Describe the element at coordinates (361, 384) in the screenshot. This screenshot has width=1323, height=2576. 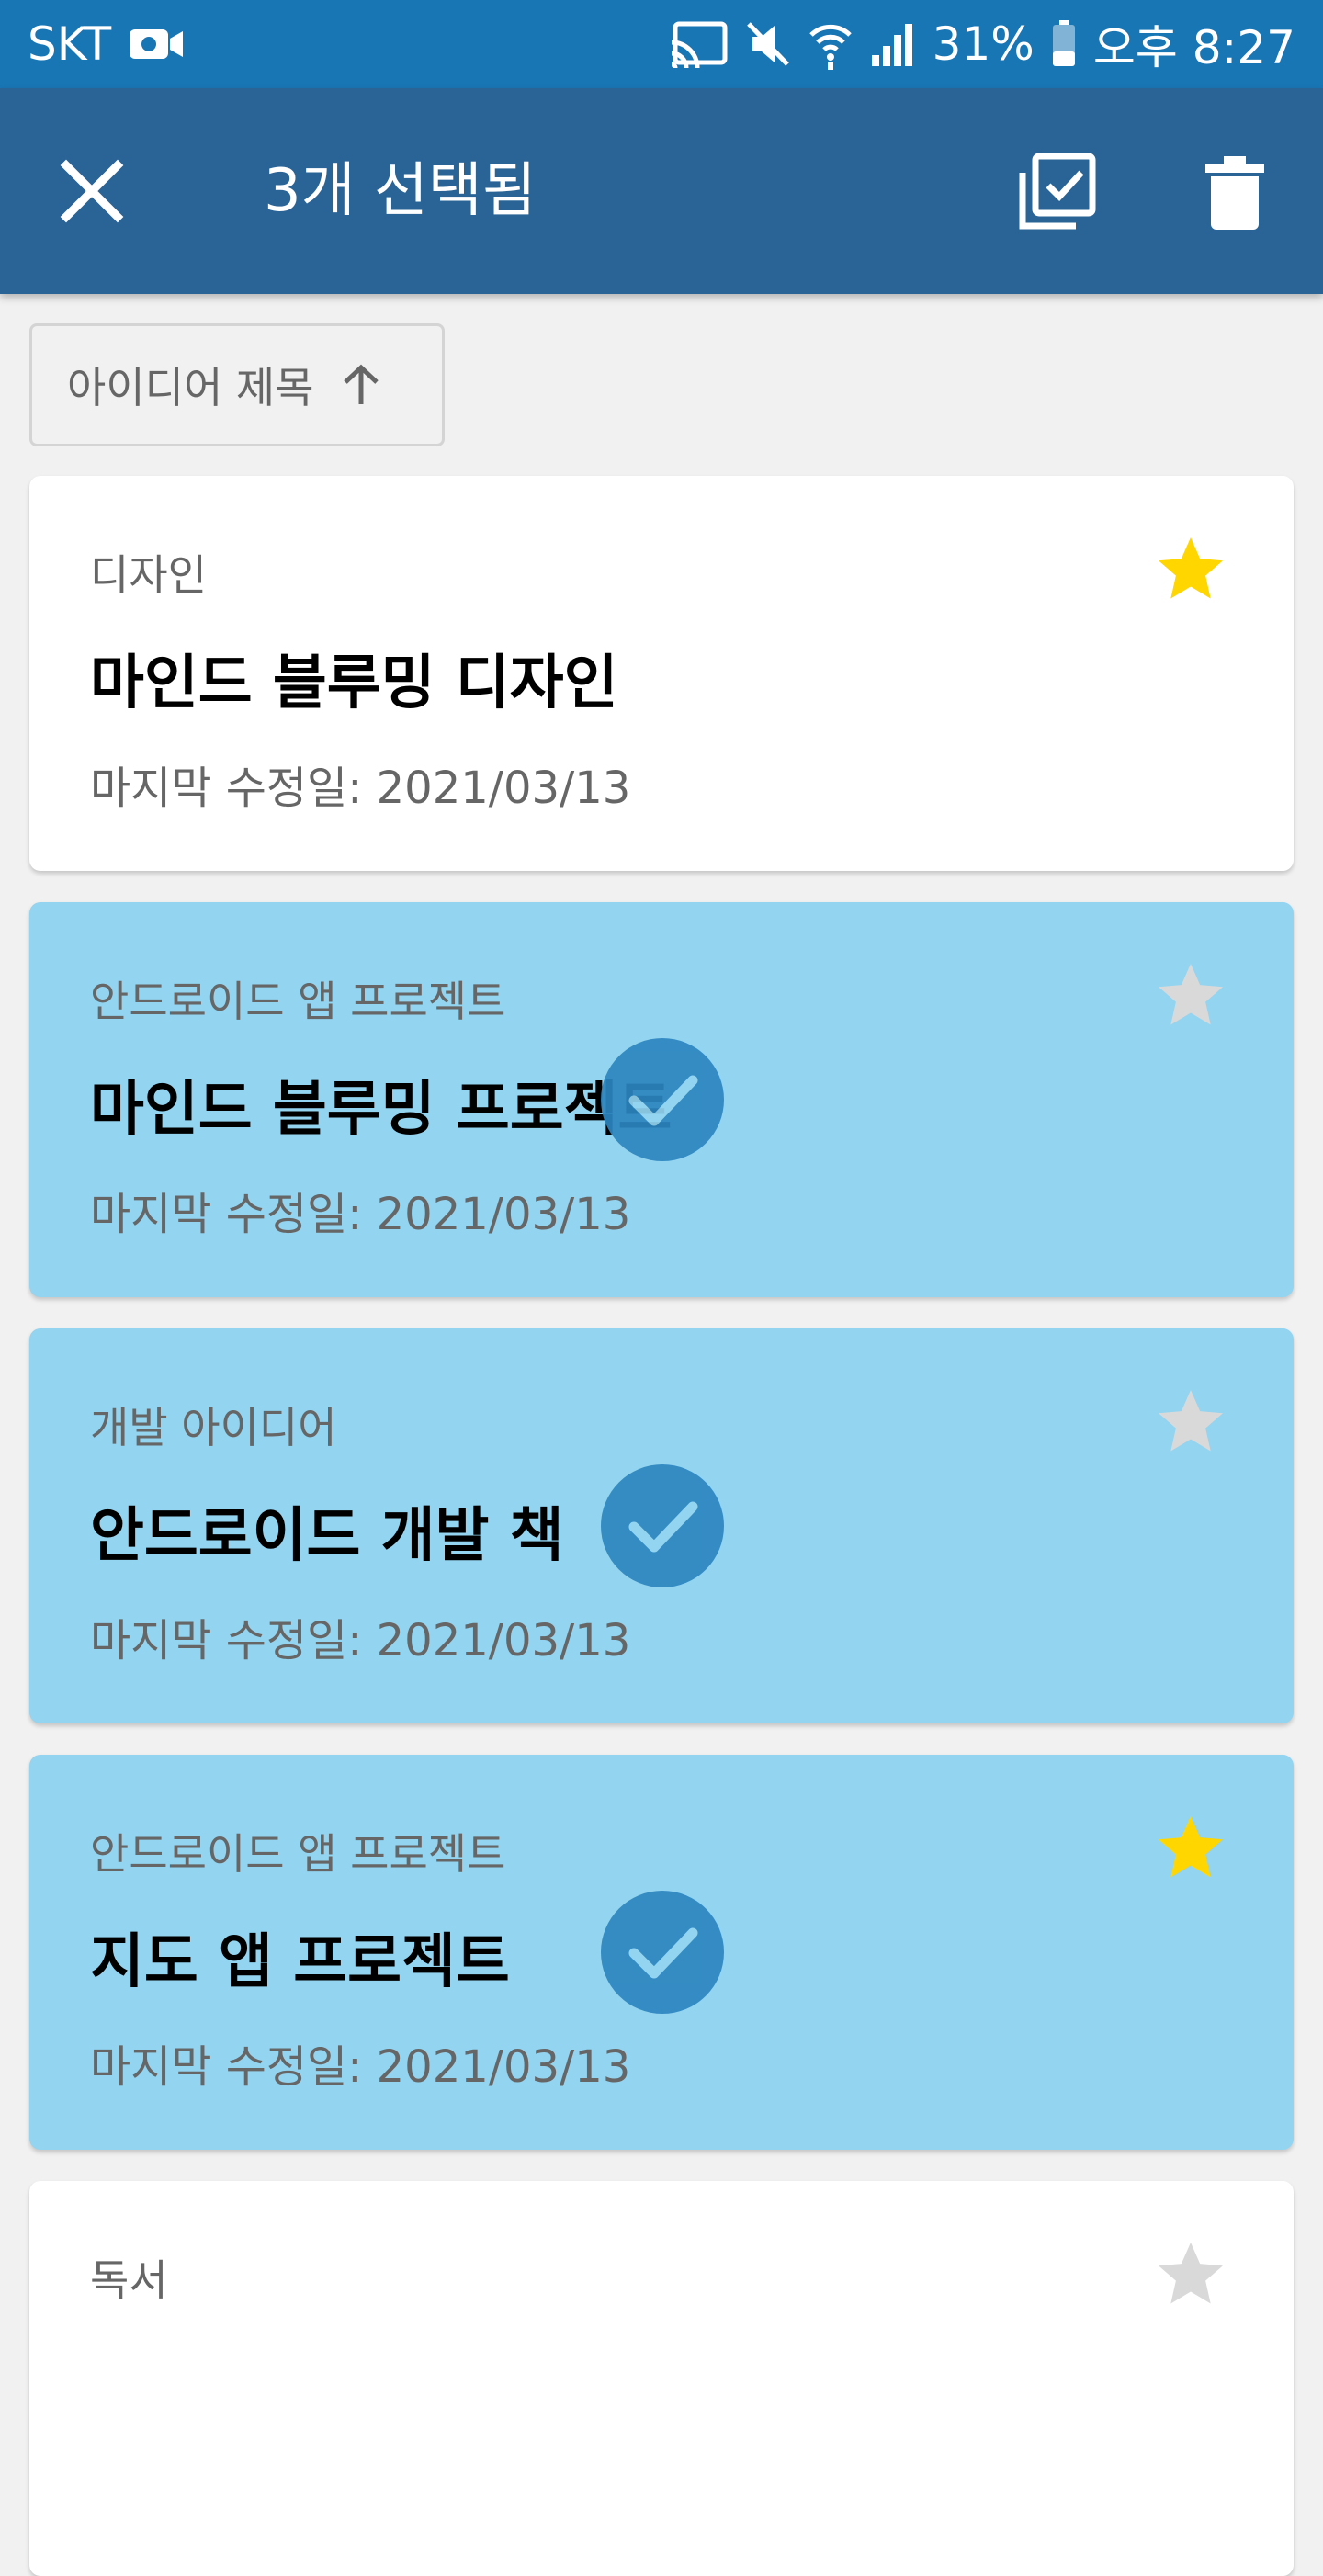
I see `arrow-up-icon` at that location.